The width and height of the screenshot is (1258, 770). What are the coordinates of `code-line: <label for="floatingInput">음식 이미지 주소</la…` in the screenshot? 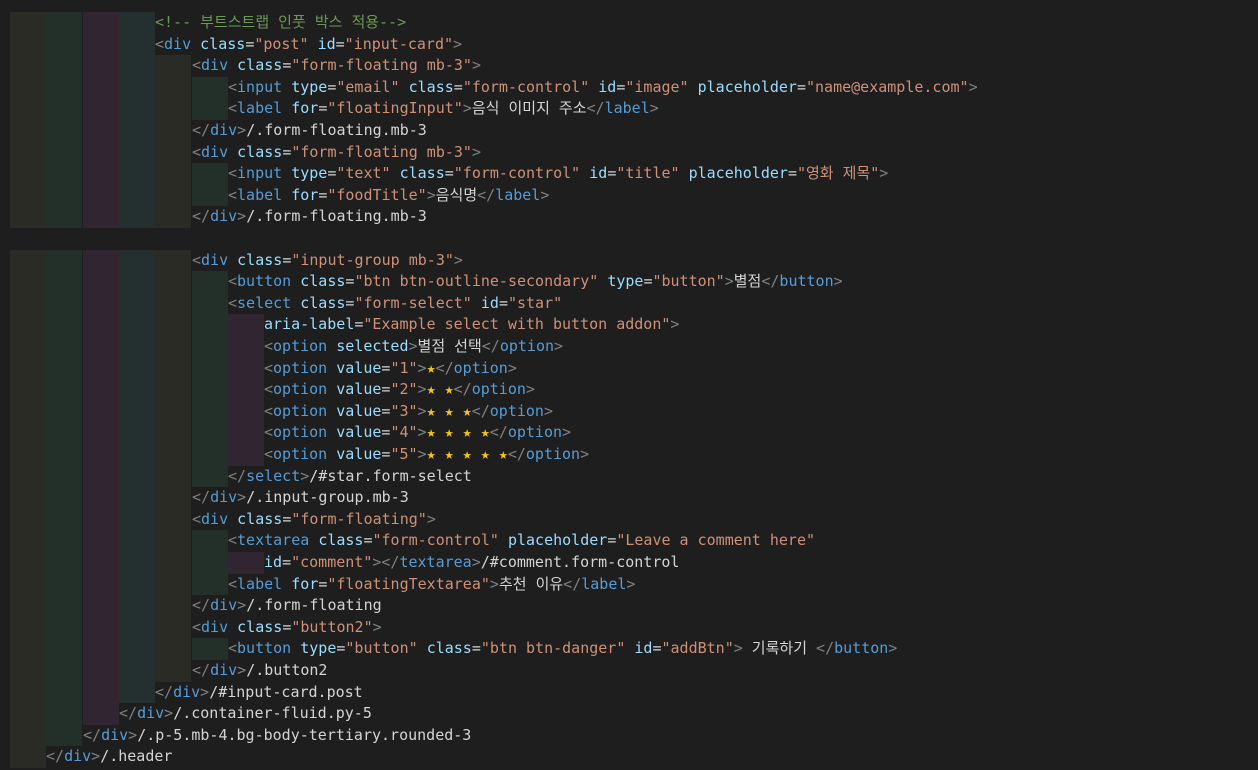 It's located at (629, 109).